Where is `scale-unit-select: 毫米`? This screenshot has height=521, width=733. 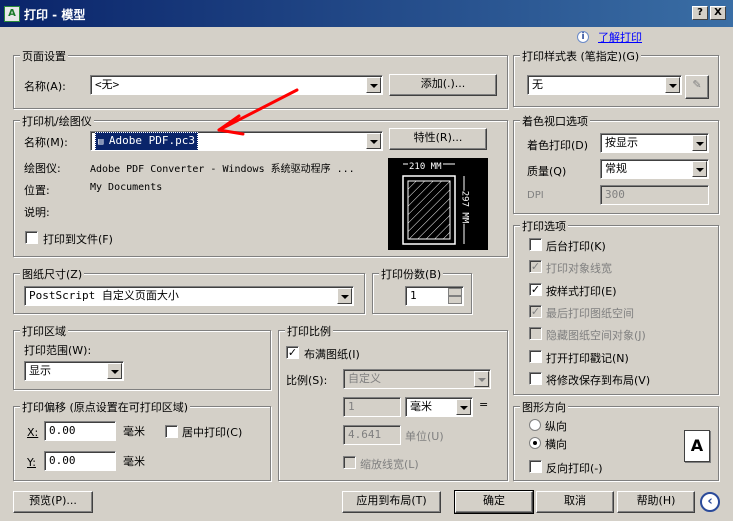 scale-unit-select: 毫米 is located at coordinates (439, 407).